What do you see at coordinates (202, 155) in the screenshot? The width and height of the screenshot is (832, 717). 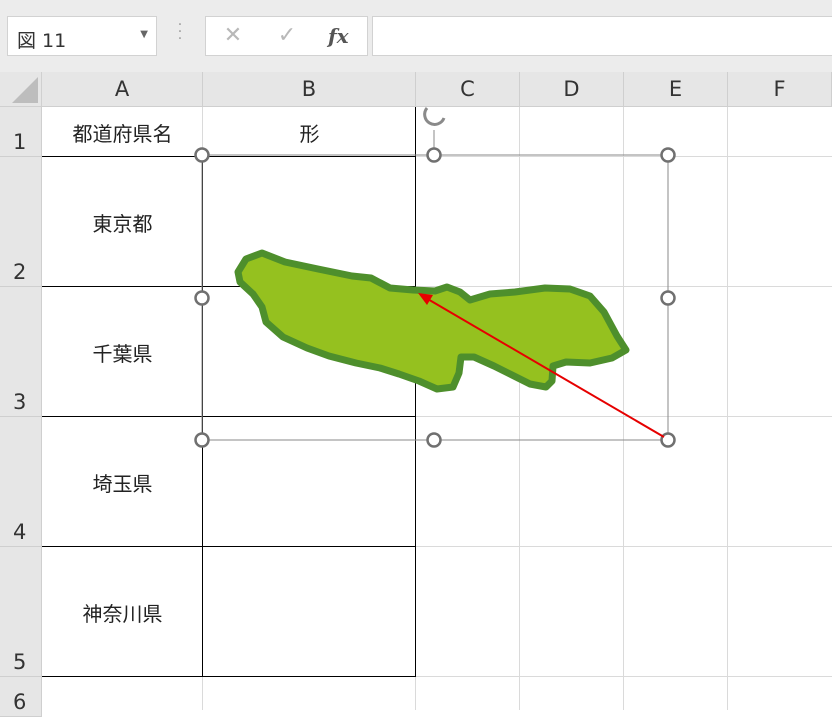 I see `resize-handle-top-left` at bounding box center [202, 155].